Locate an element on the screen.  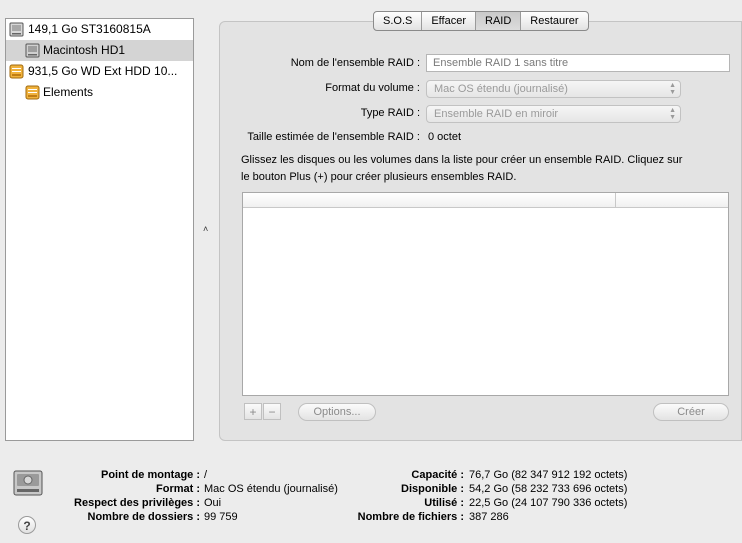
mount-point-label: Point de montage : is located at coordinates (150, 475).